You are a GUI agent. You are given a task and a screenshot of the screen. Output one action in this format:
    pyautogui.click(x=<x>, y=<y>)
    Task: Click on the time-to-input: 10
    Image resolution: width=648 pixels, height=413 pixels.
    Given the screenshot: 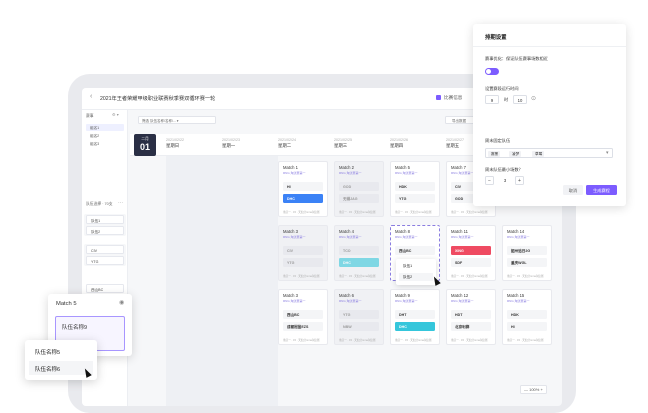 What is the action you would take?
    pyautogui.click(x=520, y=99)
    